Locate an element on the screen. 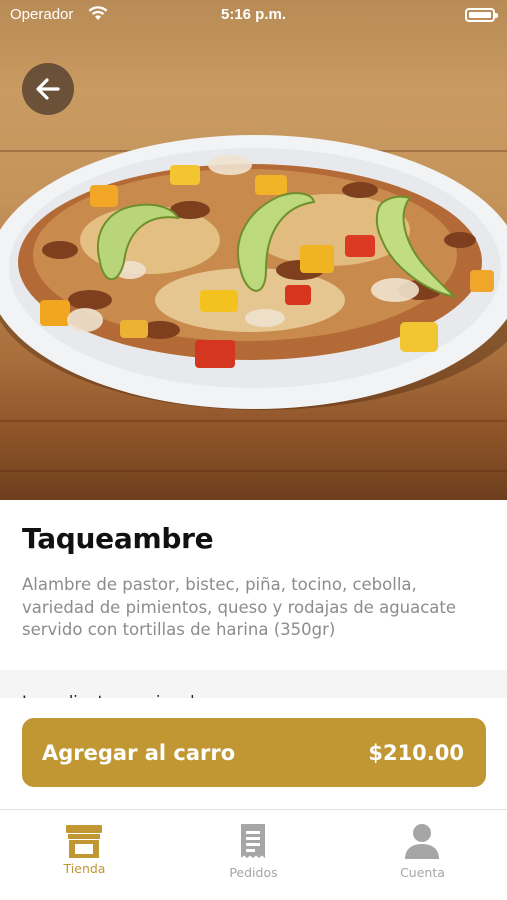  arrow-left-icon is located at coordinates (48, 89).